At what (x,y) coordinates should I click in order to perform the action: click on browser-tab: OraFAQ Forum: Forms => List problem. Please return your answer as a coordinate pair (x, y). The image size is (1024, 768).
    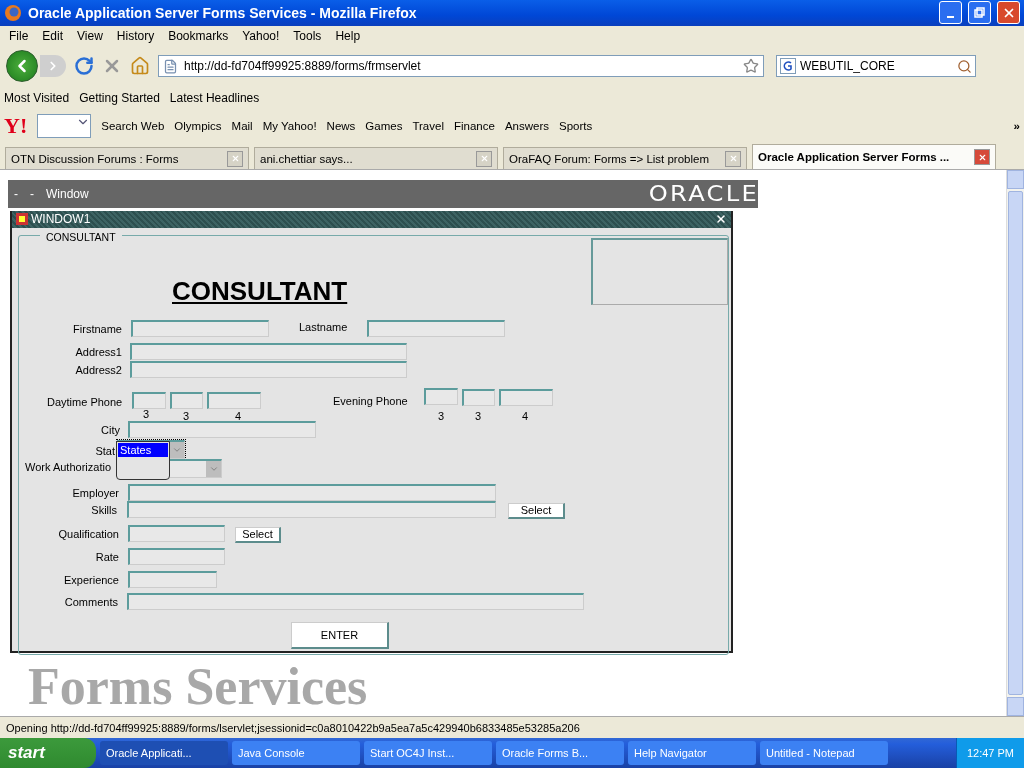
    Looking at the image, I should click on (625, 158).